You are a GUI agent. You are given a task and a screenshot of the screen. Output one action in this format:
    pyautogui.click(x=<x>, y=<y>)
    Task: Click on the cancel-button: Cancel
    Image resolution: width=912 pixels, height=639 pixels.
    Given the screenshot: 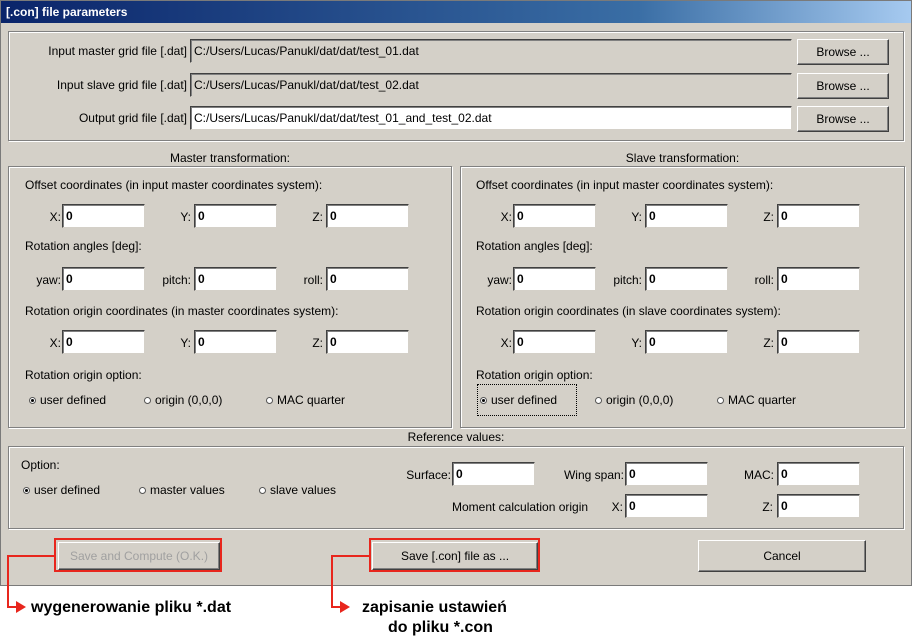 What is the action you would take?
    pyautogui.click(x=782, y=556)
    